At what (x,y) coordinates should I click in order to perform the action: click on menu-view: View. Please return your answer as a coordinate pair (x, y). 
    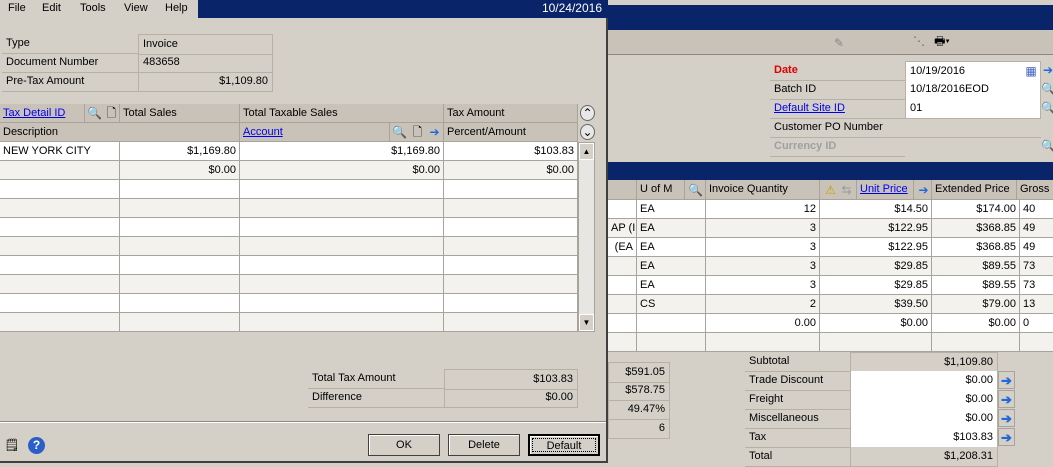
    Looking at the image, I should click on (136, 8).